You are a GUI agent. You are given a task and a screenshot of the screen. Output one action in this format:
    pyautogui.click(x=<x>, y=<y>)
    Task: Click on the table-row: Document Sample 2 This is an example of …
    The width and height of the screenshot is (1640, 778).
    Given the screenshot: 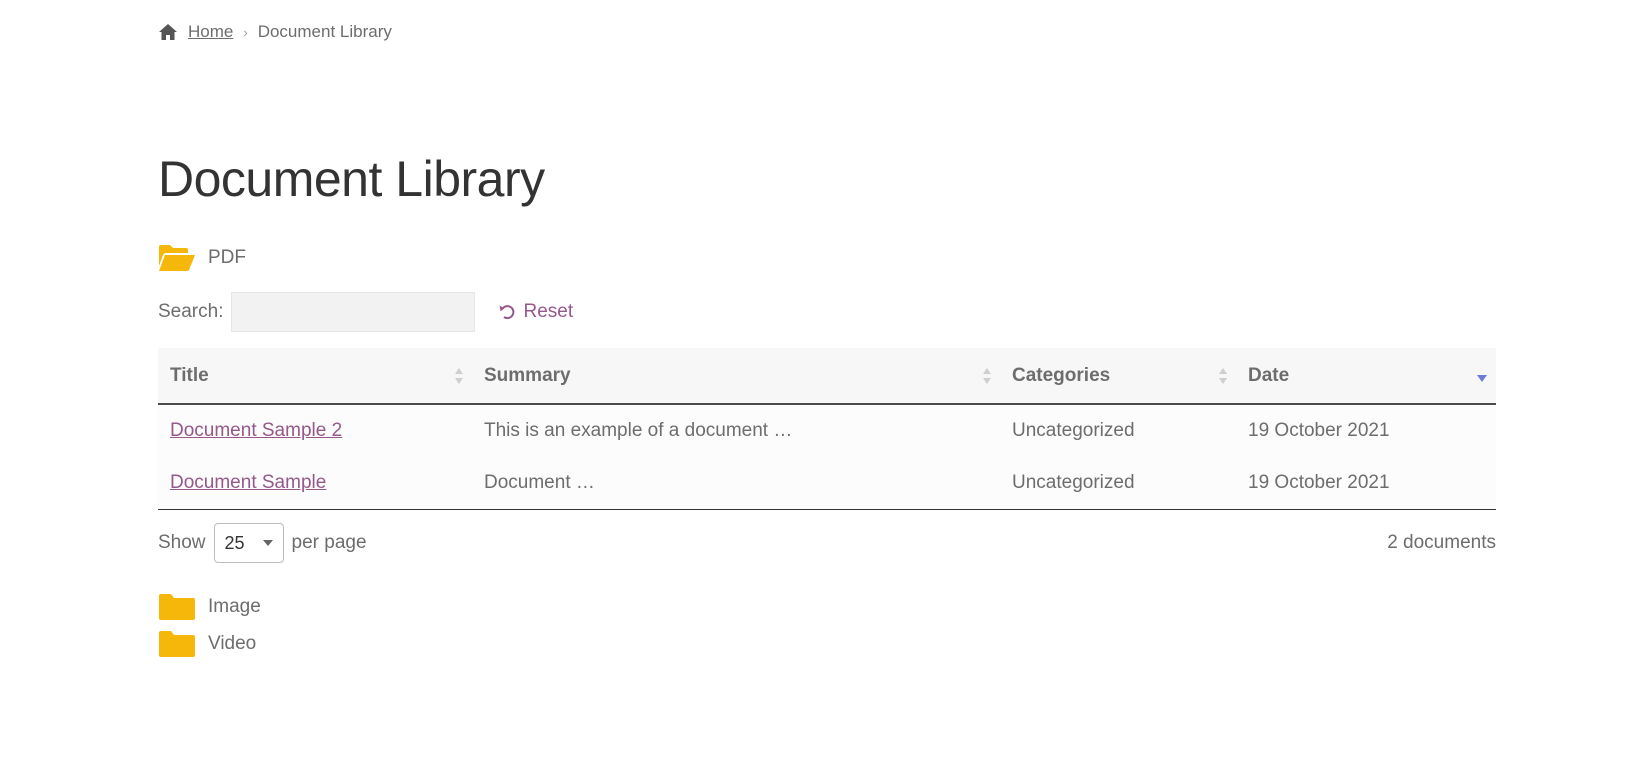 What is the action you would take?
    pyautogui.click(x=827, y=430)
    